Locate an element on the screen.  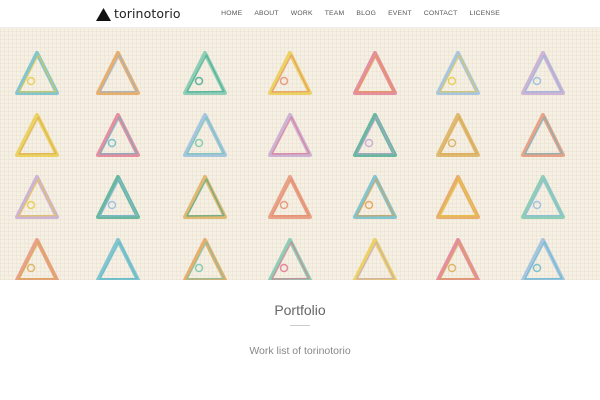
title-divider is located at coordinates (300, 325).